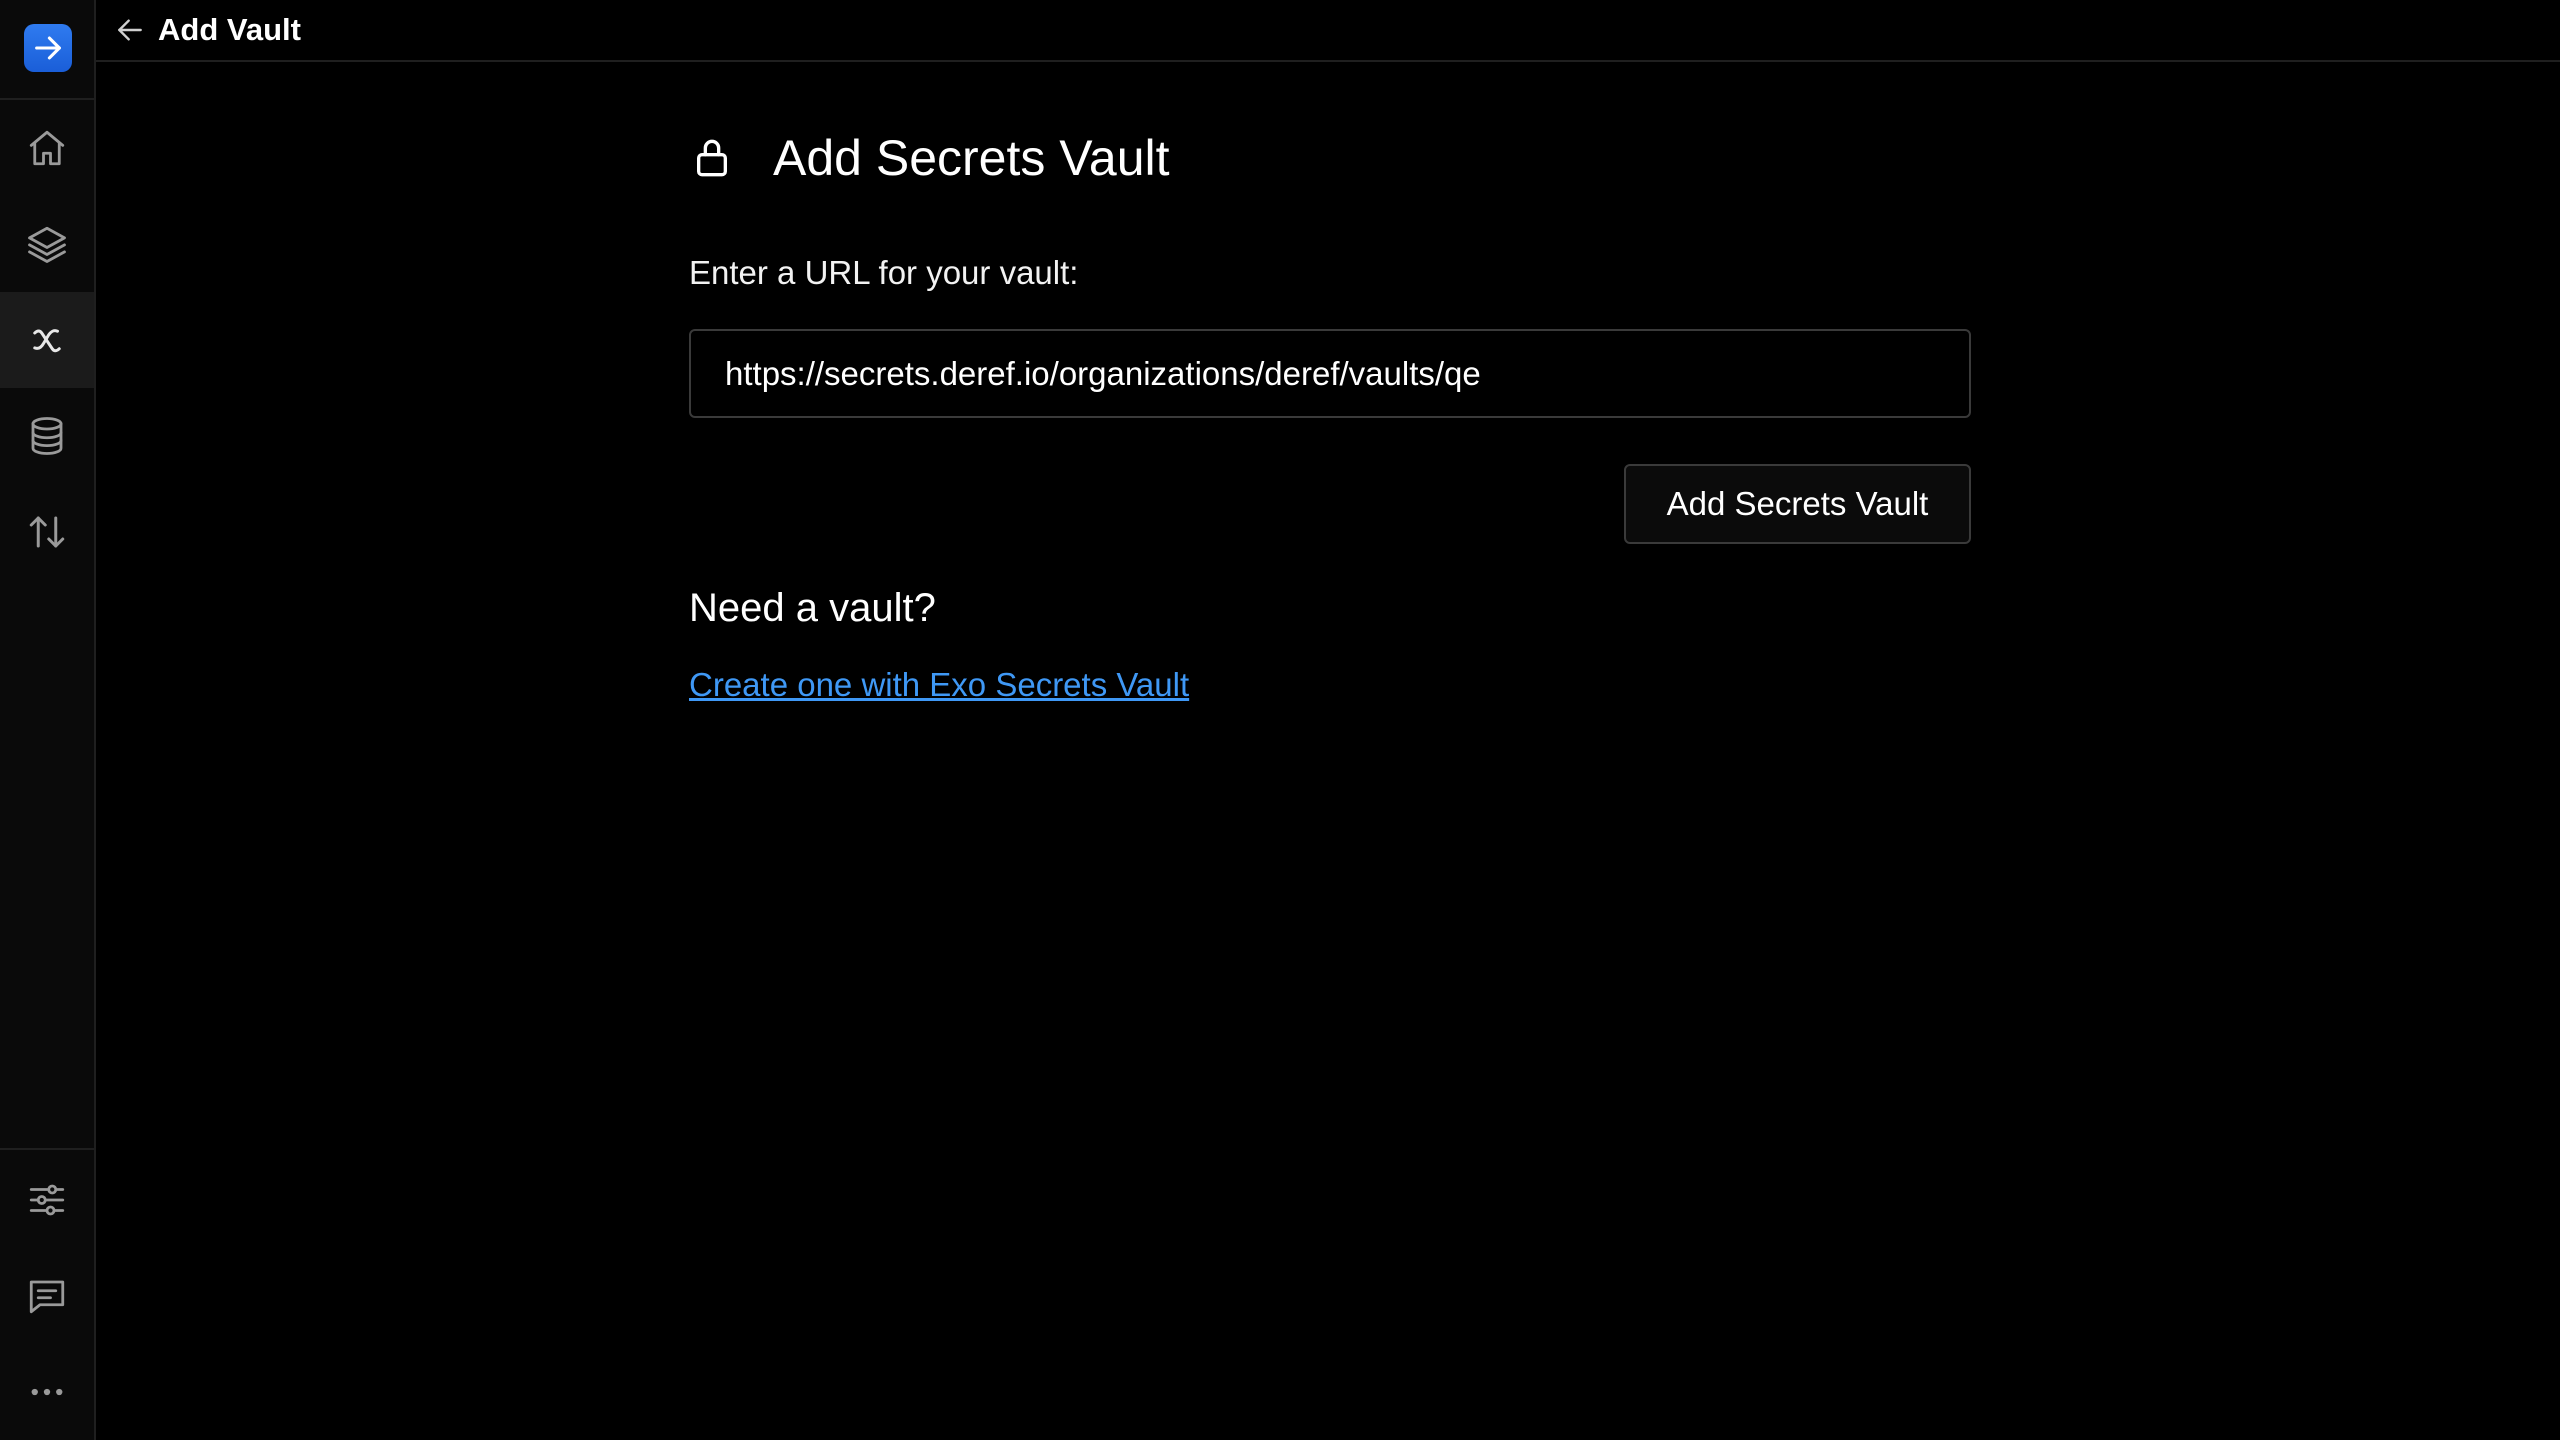 This screenshot has width=2560, height=1440. I want to click on header-title: Add Vault, so click(229, 29).